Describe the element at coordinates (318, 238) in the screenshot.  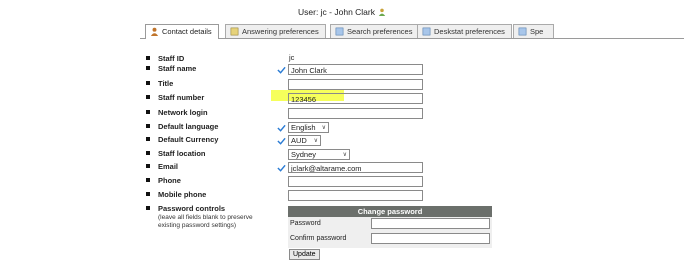
I see `confirm-password-label: Confirm password` at that location.